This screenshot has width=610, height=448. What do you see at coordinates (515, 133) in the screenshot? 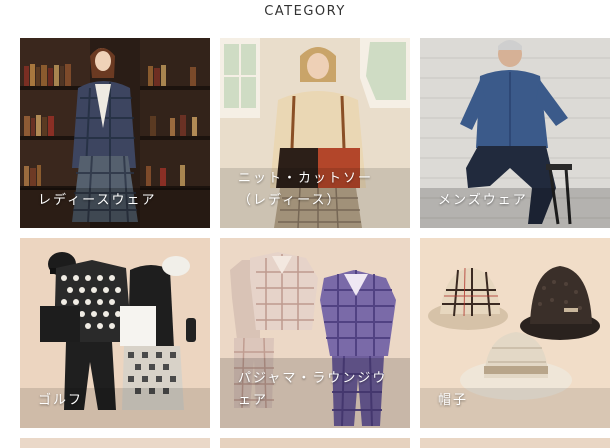
I see `category-card-mens-wear: メンズウェア` at bounding box center [515, 133].